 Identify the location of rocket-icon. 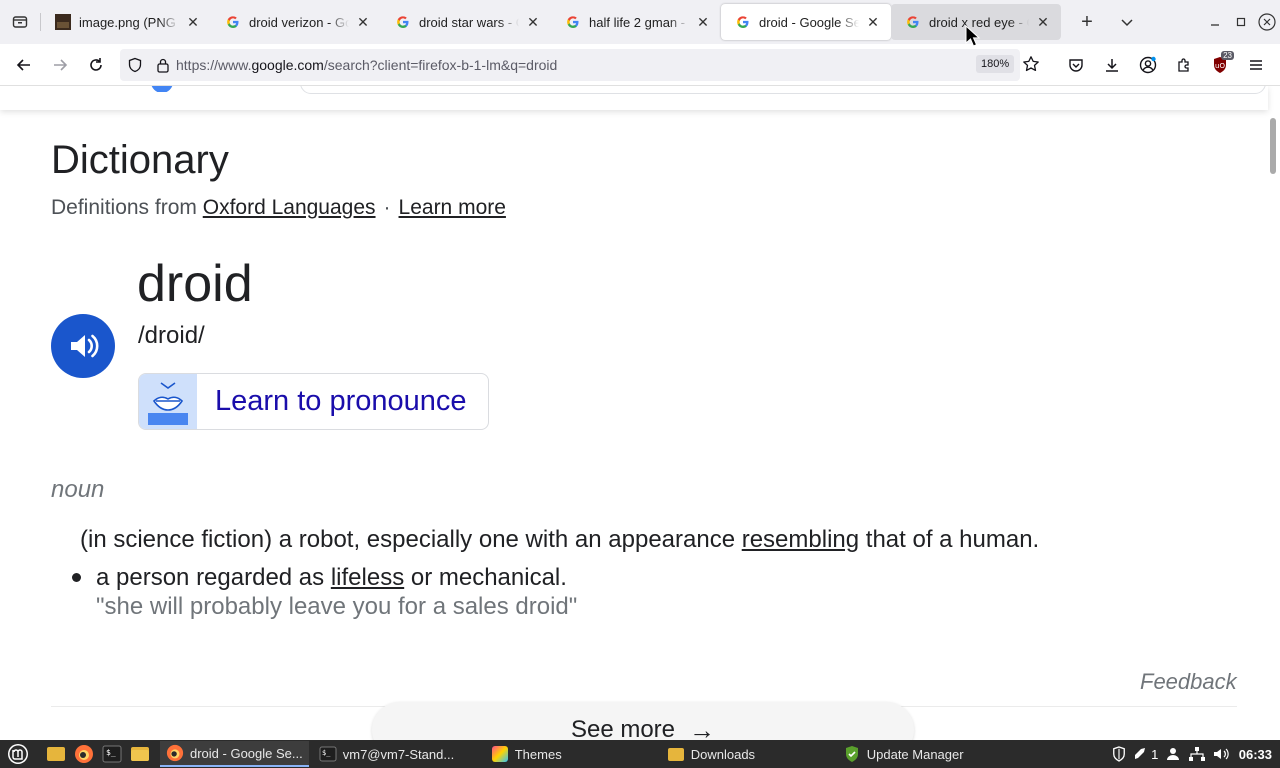
(1140, 753).